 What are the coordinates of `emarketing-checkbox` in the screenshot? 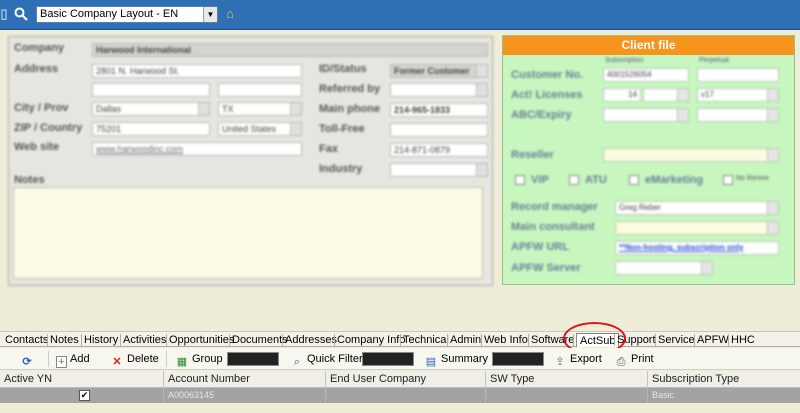 It's located at (634, 180).